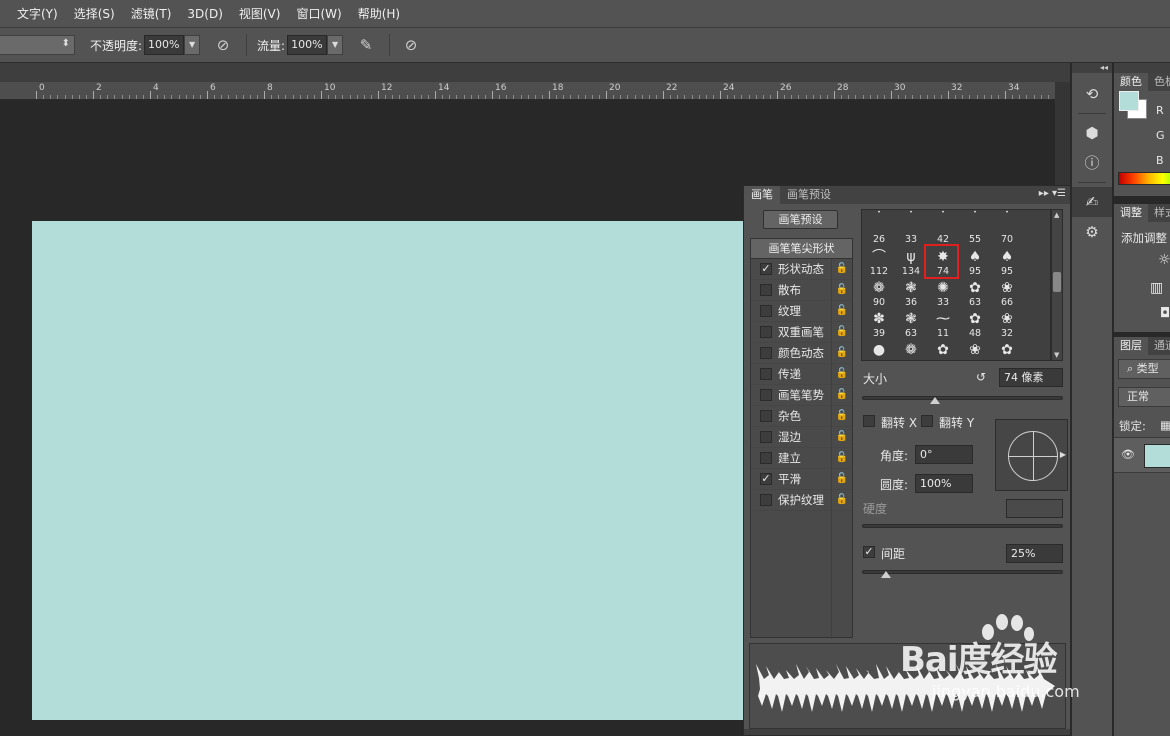 The image size is (1170, 736). Describe the element at coordinates (1034, 553) in the screenshot. I see `spacing-input: 25%` at that location.